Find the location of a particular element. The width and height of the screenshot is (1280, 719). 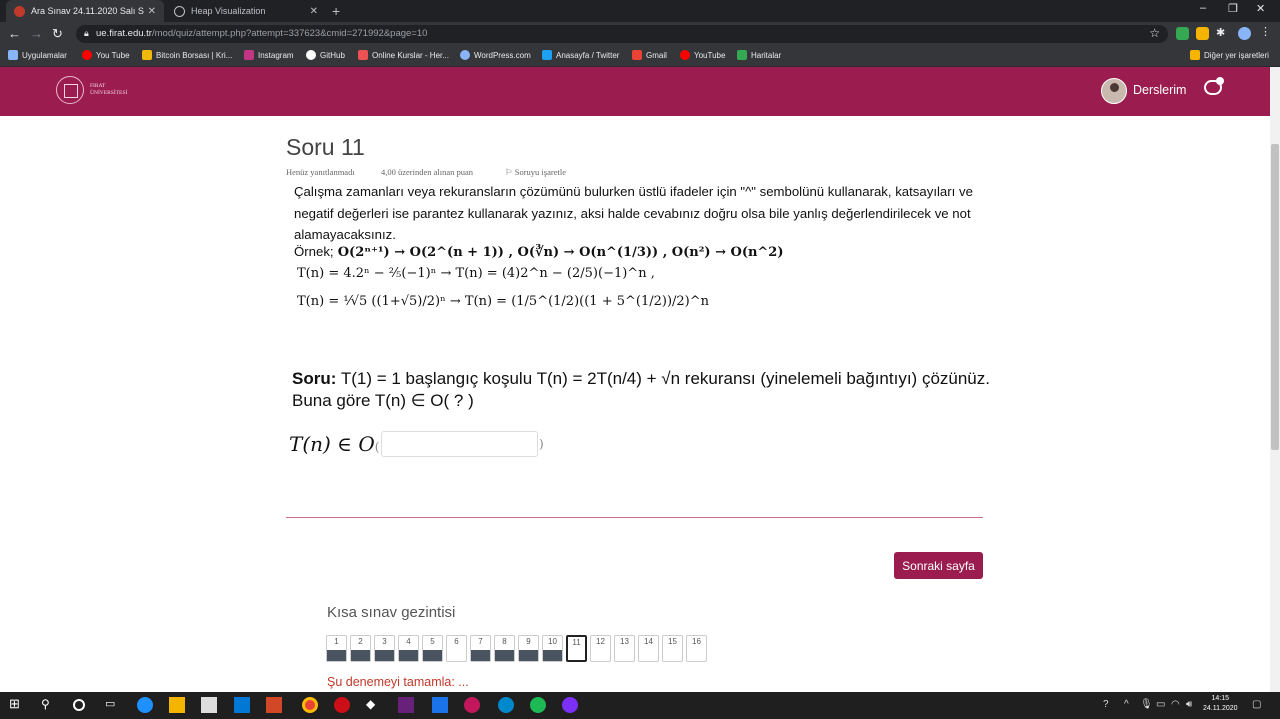

file-explorer-icon is located at coordinates (177, 705).